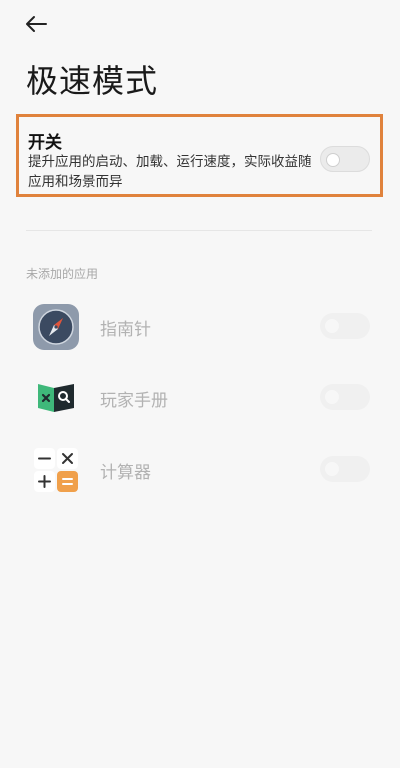  I want to click on app-name: 玩家手册, so click(134, 401).